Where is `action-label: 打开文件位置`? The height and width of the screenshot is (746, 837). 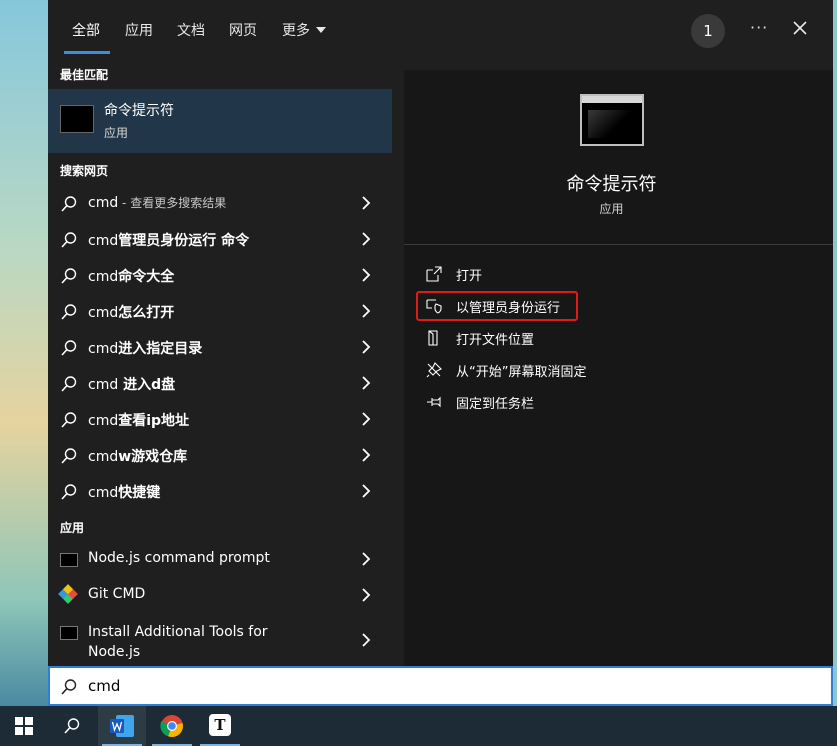 action-label: 打开文件位置 is located at coordinates (495, 340).